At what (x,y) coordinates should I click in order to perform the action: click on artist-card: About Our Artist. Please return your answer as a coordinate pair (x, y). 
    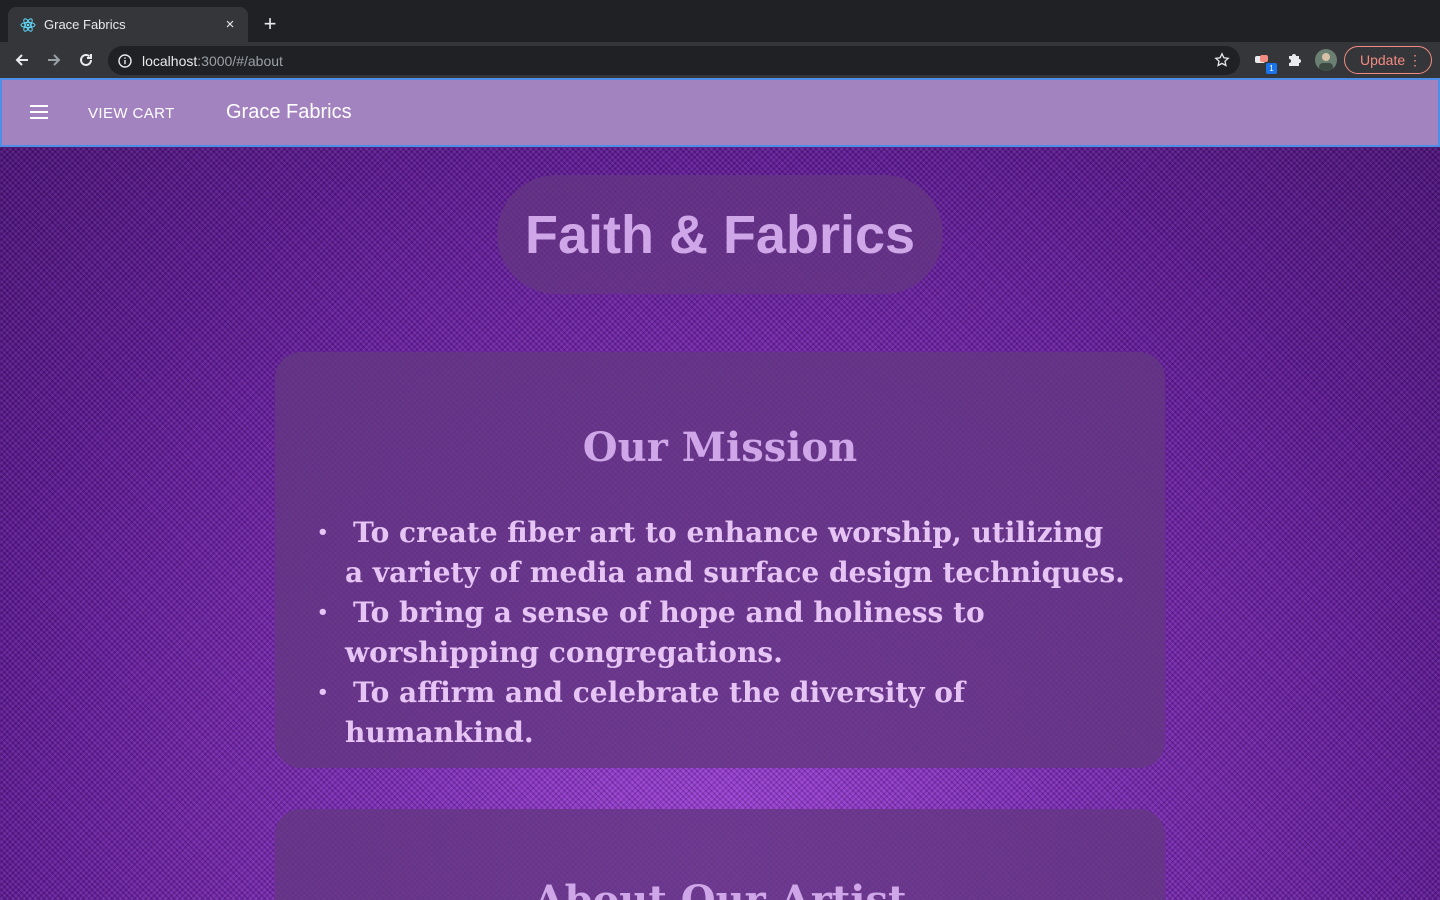
    Looking at the image, I should click on (720, 854).